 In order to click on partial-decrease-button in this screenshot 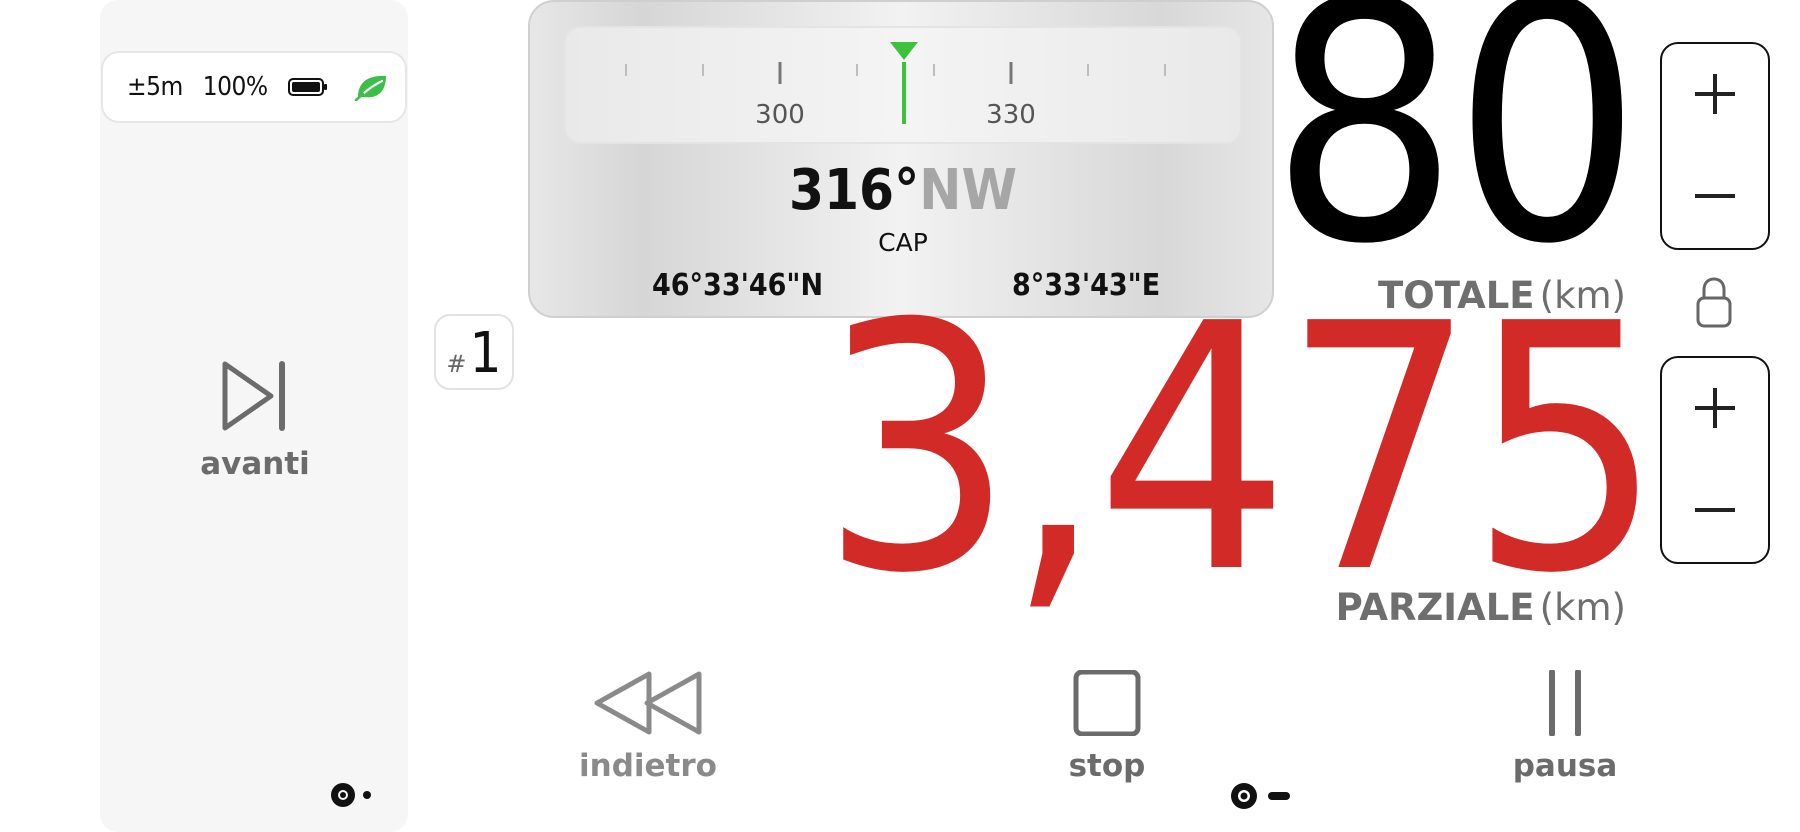, I will do `click(1715, 510)`.